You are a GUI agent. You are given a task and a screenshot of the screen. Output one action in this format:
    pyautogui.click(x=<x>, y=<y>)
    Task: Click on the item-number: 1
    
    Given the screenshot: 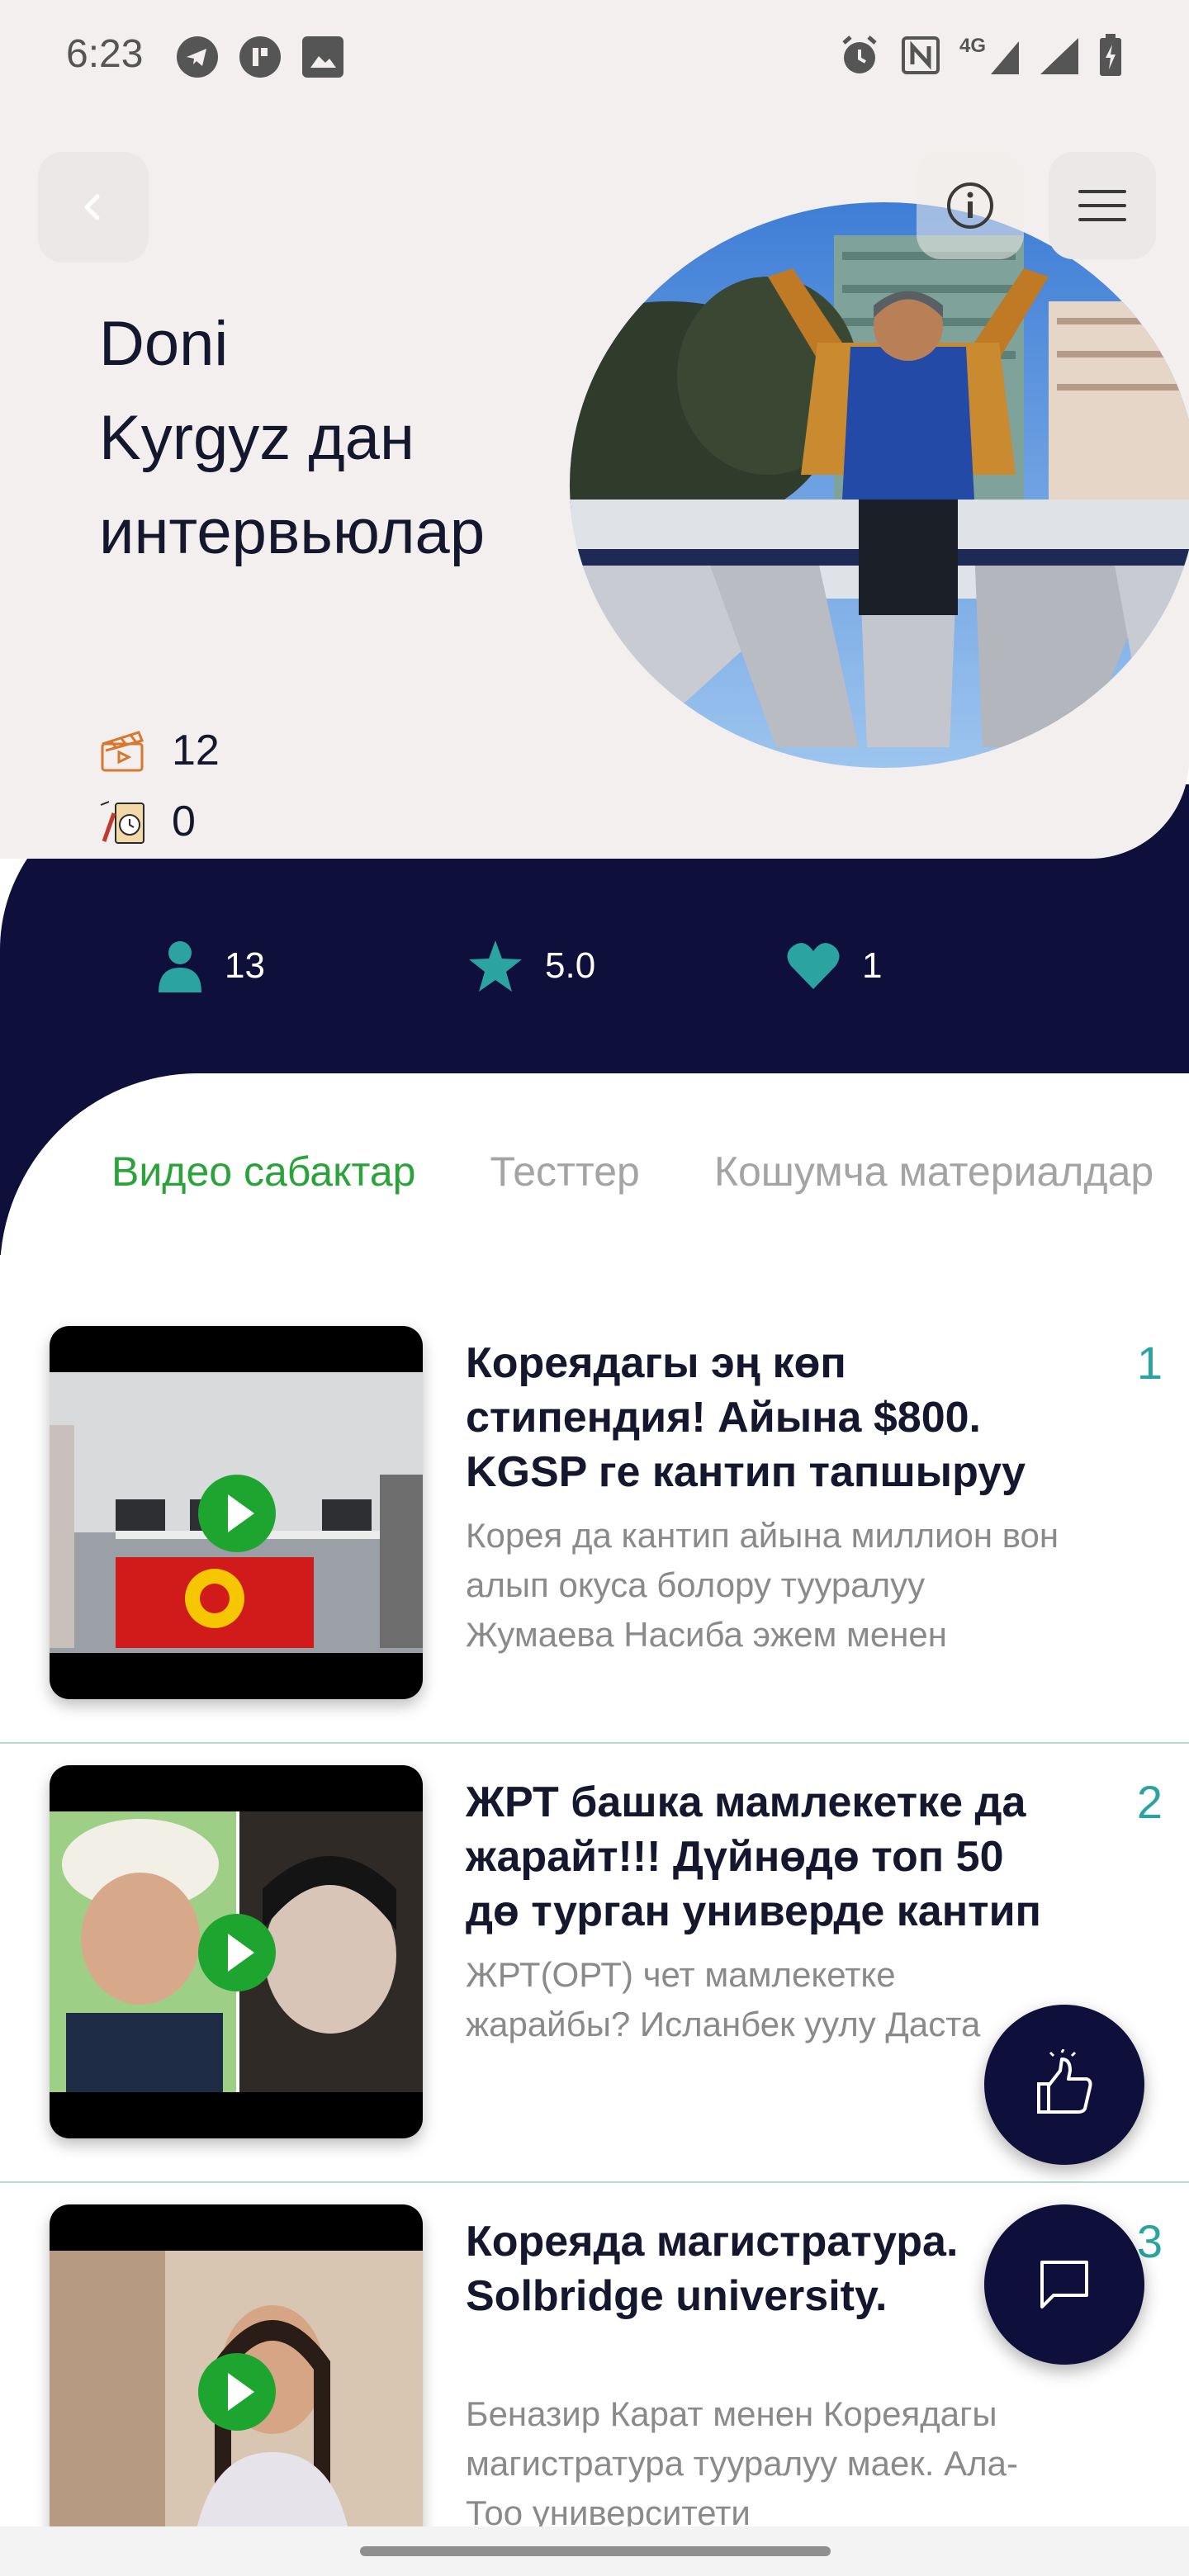 What is the action you would take?
    pyautogui.click(x=1149, y=1363)
    